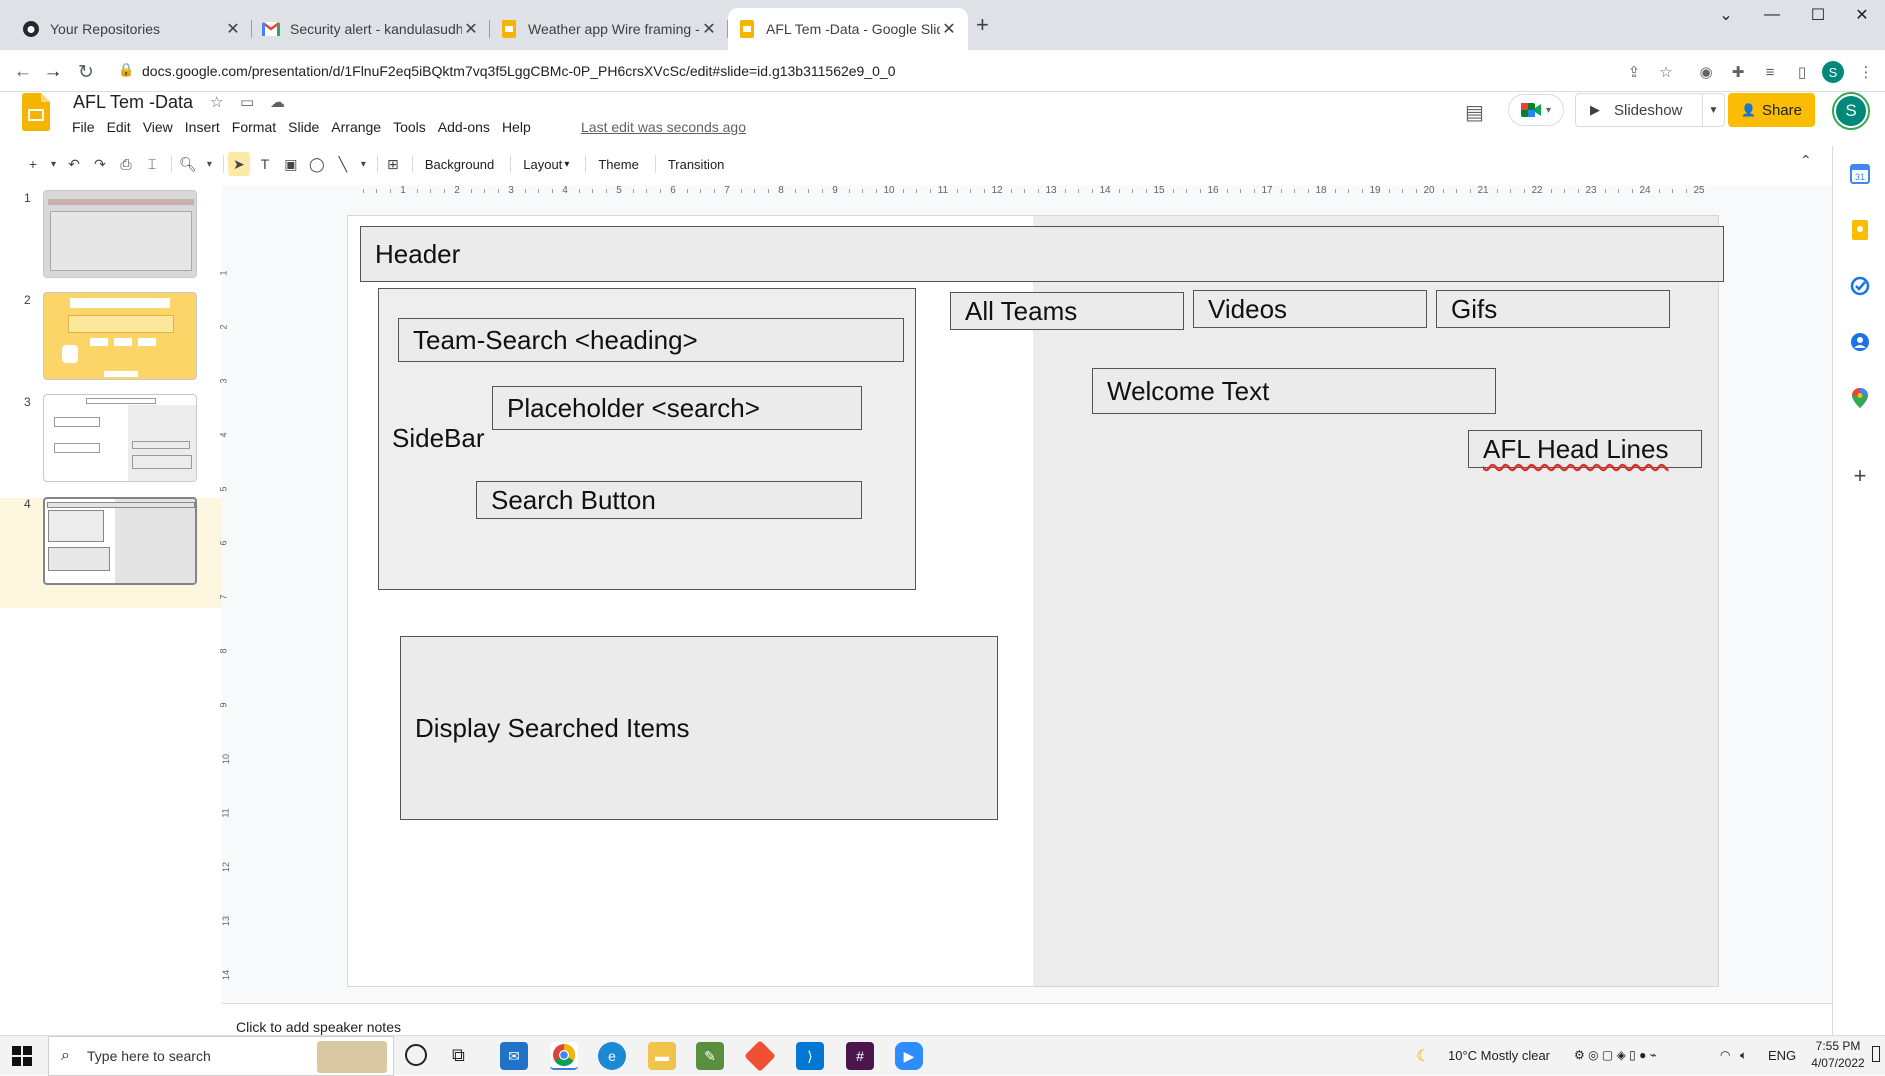  I want to click on volume-icon: 🔈︎, so click(1743, 1055).